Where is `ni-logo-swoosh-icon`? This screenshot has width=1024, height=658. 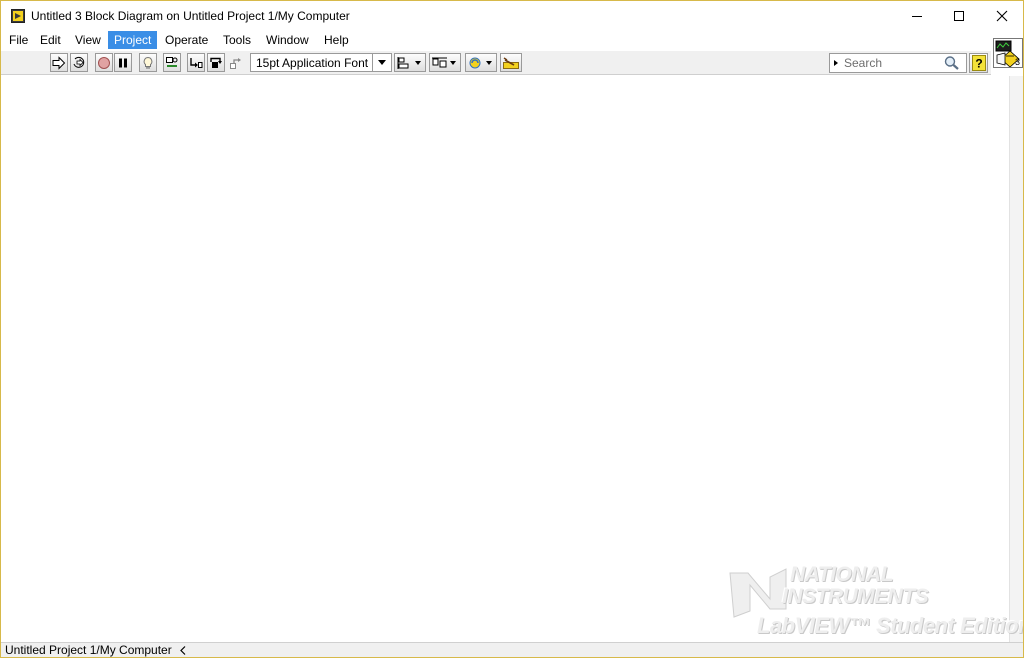 ni-logo-swoosh-icon is located at coordinates (758, 593).